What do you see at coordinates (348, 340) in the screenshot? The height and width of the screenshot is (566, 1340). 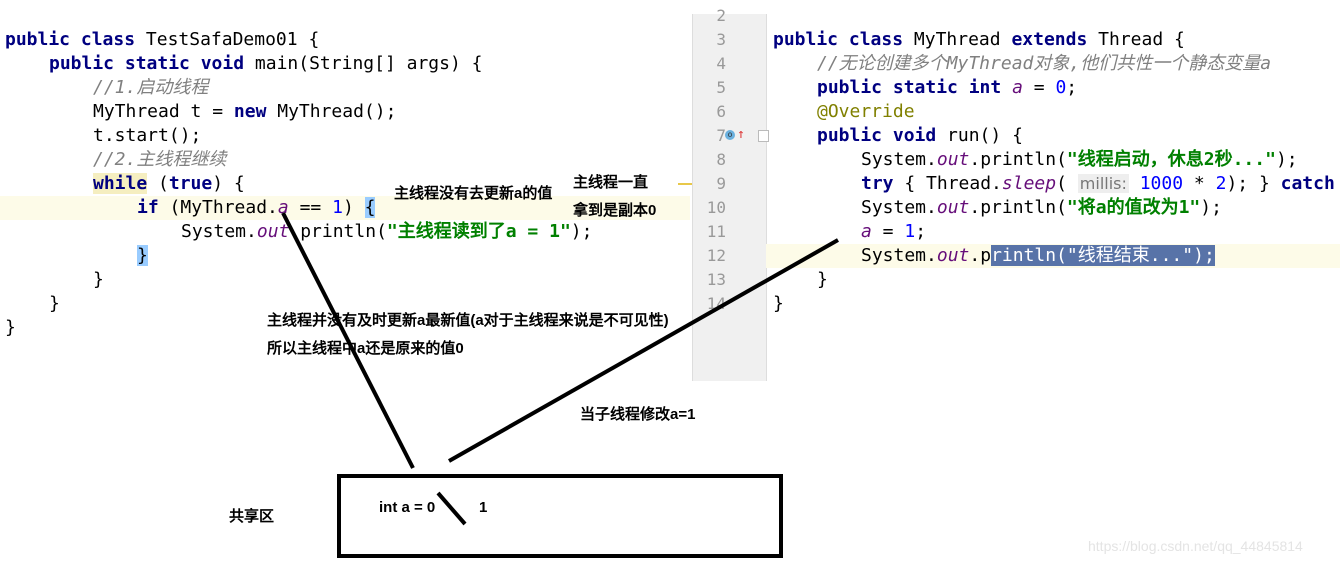 I see `main-thread-read-line` at bounding box center [348, 340].